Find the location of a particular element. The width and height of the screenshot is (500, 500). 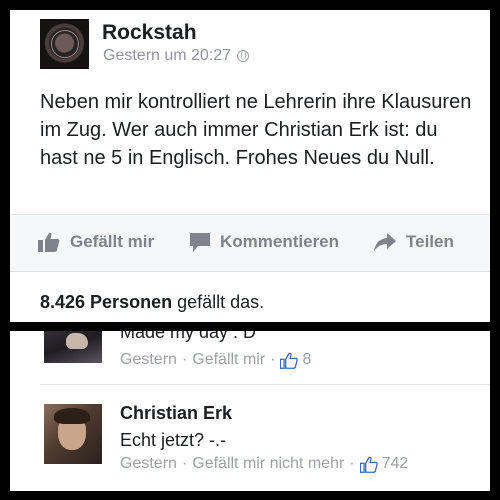

comment-like-link: Gefällt mir is located at coordinates (228, 360).